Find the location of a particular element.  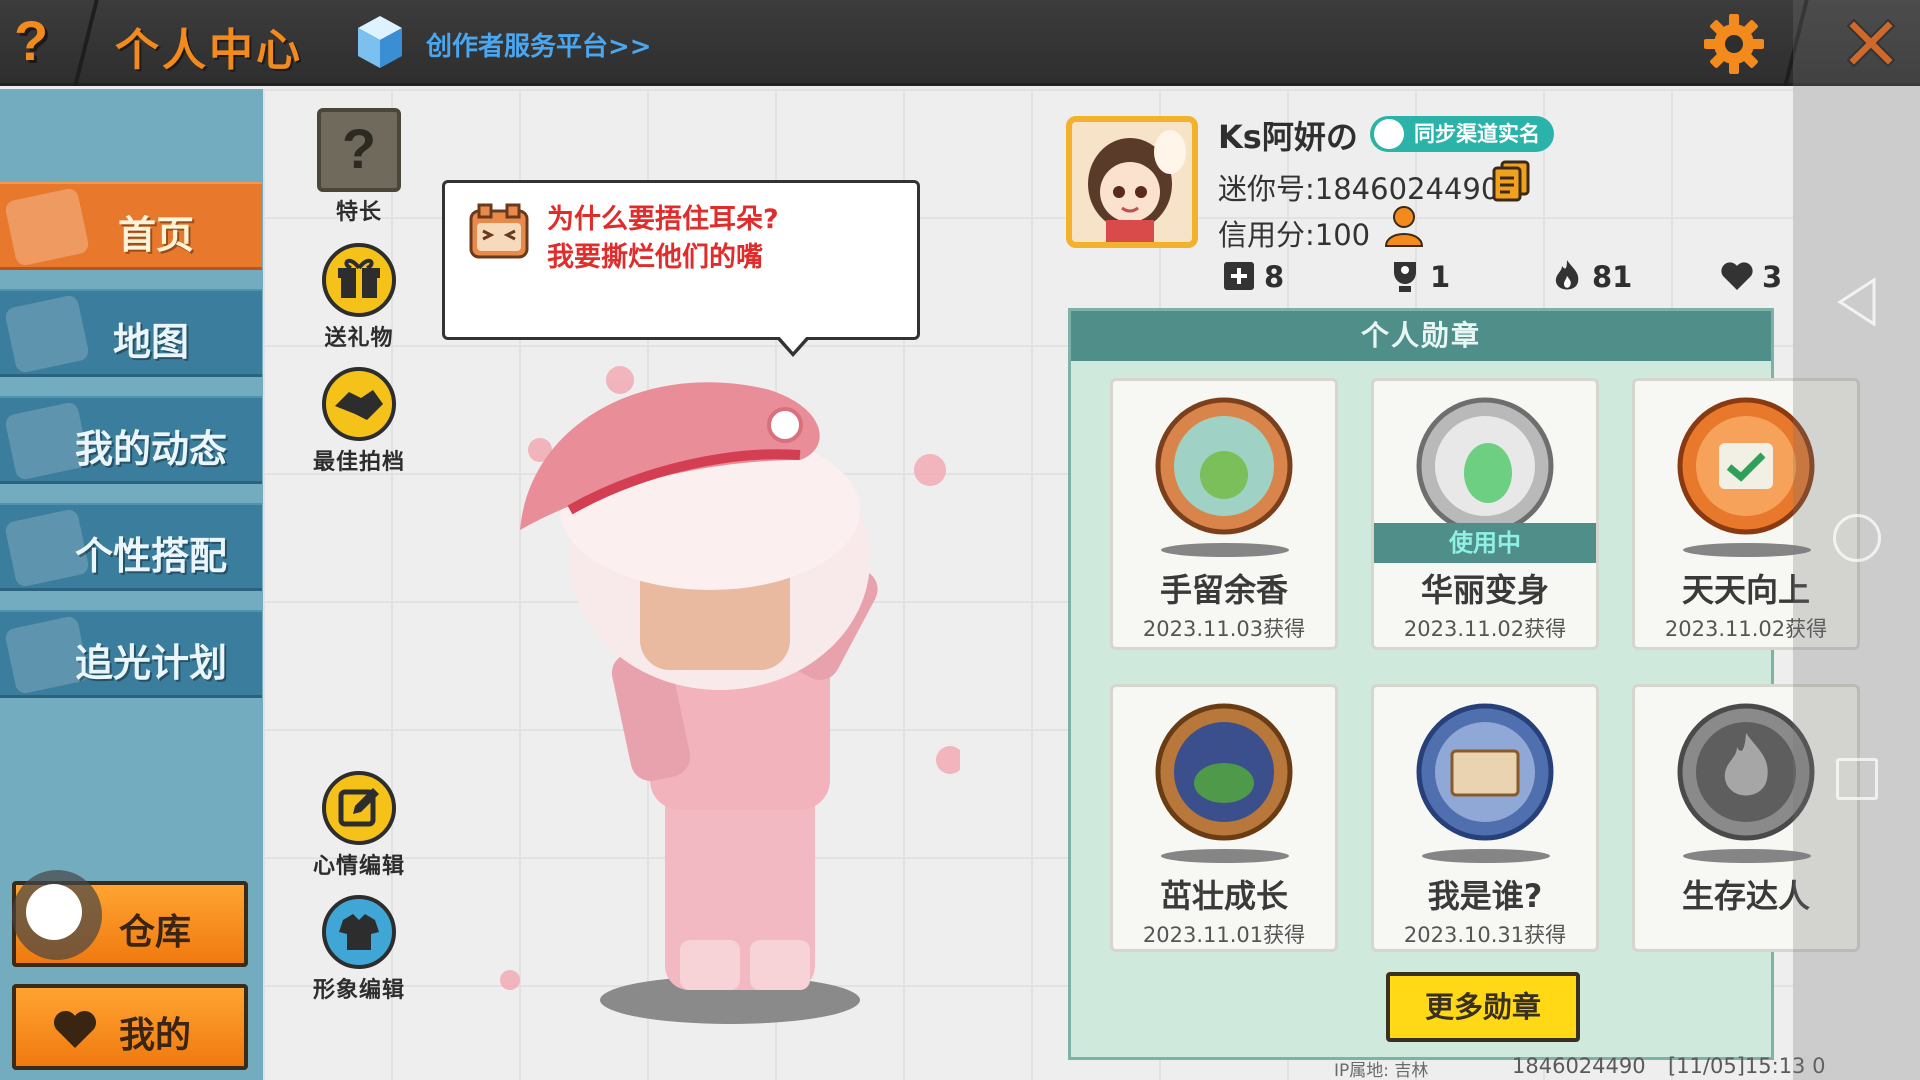

ip-location: IP属地: 吉林 is located at coordinates (1381, 1070).